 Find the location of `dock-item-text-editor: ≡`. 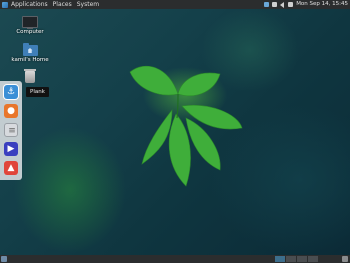

dock-item-text-editor: ≡ is located at coordinates (11, 130).